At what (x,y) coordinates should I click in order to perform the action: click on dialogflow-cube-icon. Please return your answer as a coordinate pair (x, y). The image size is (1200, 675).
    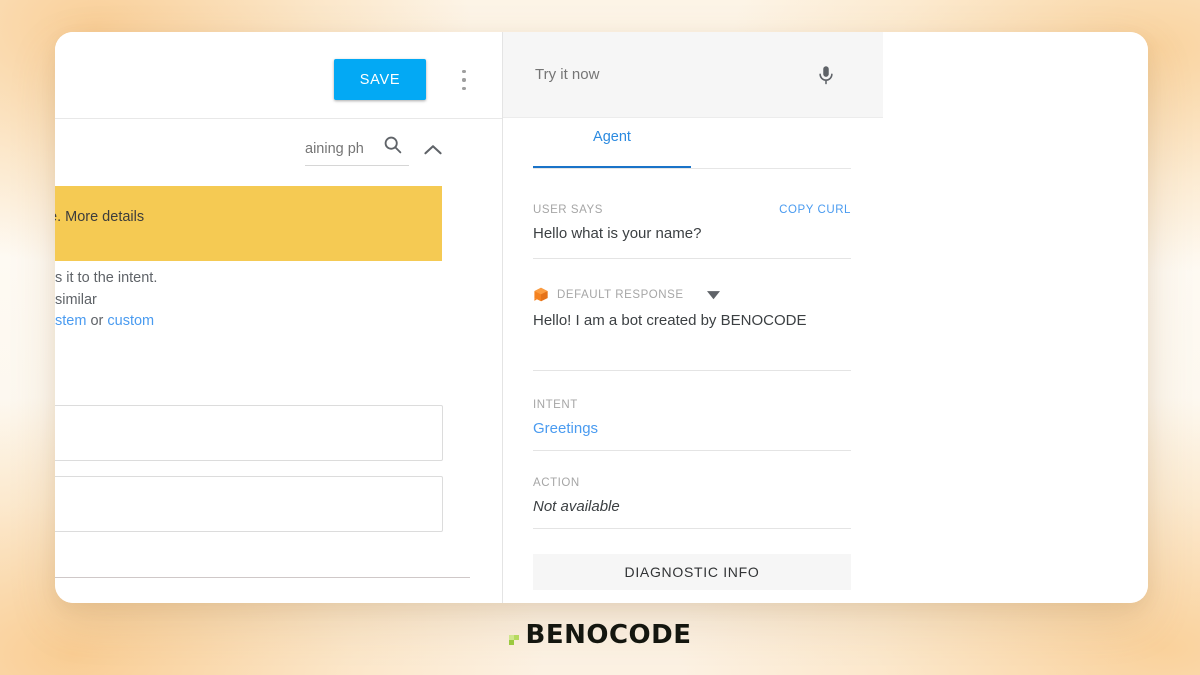
    Looking at the image, I should click on (541, 295).